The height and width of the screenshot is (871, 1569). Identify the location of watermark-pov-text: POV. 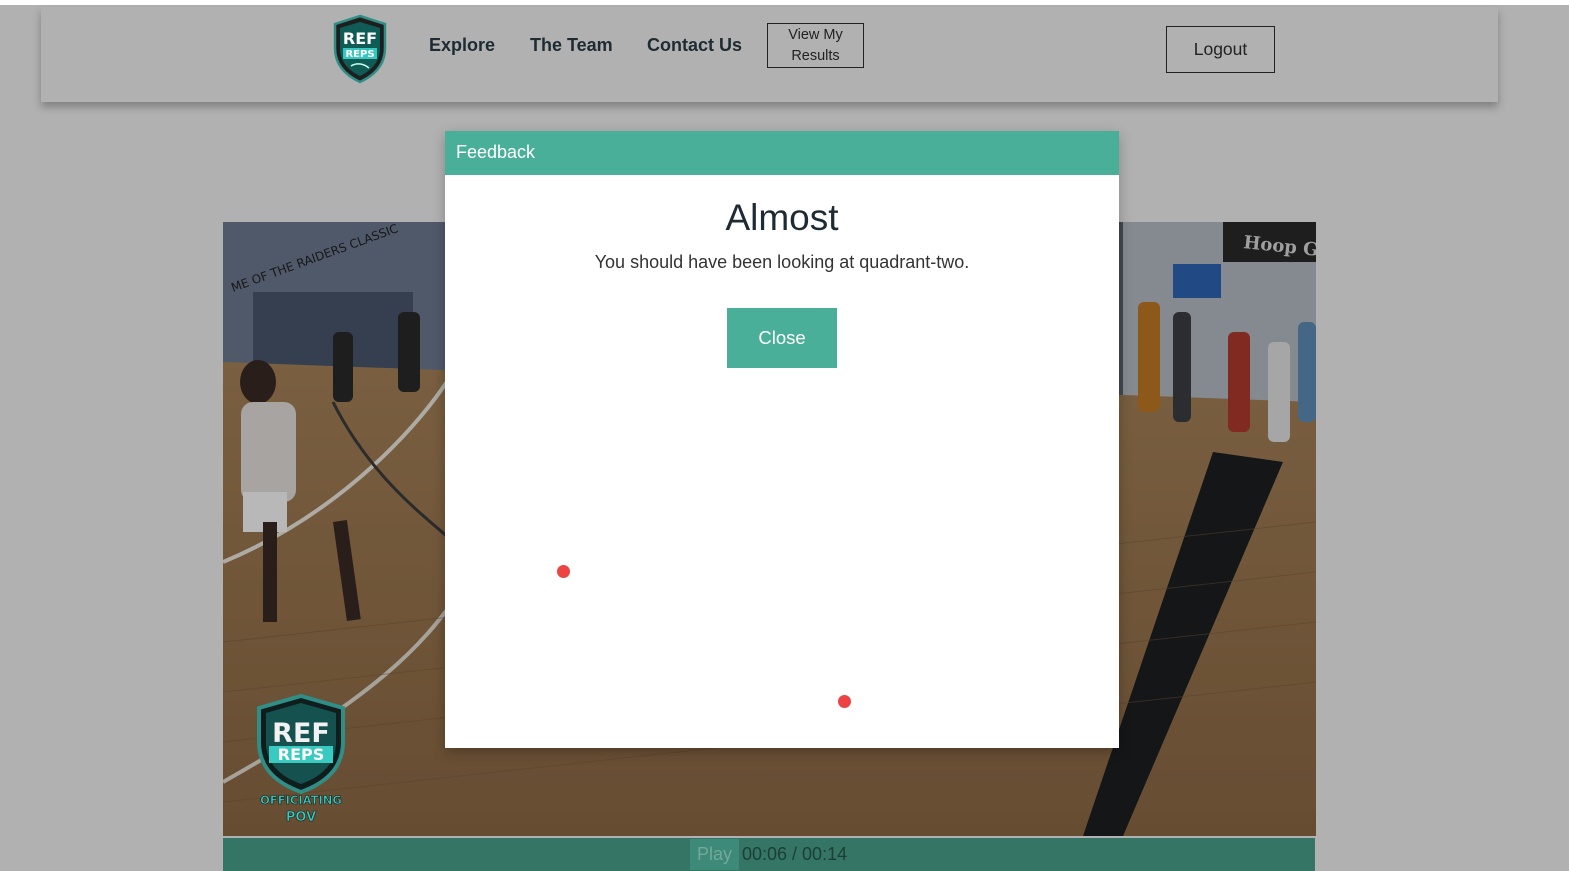
(301, 817).